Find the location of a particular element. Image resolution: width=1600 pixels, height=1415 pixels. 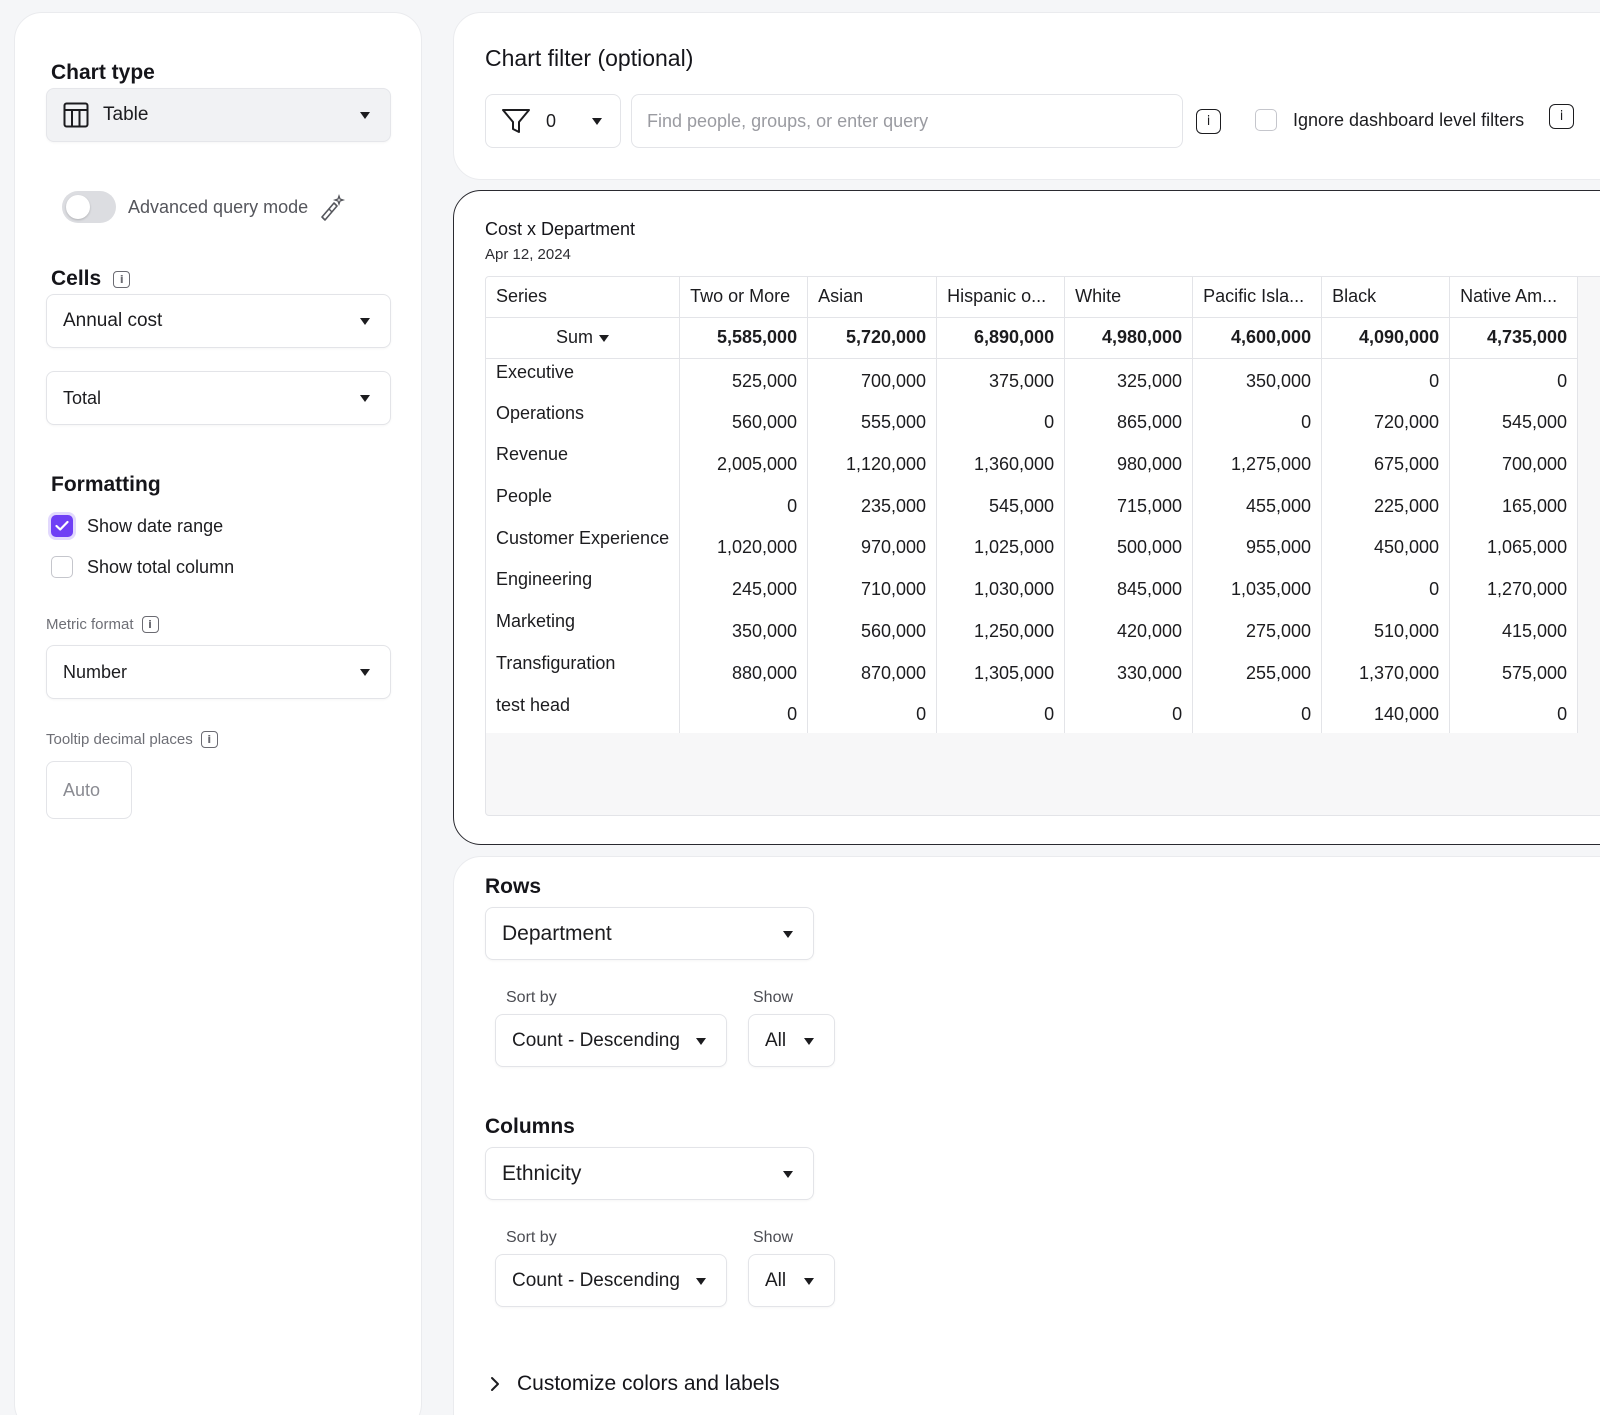

row-label: Operations is located at coordinates (583, 420).